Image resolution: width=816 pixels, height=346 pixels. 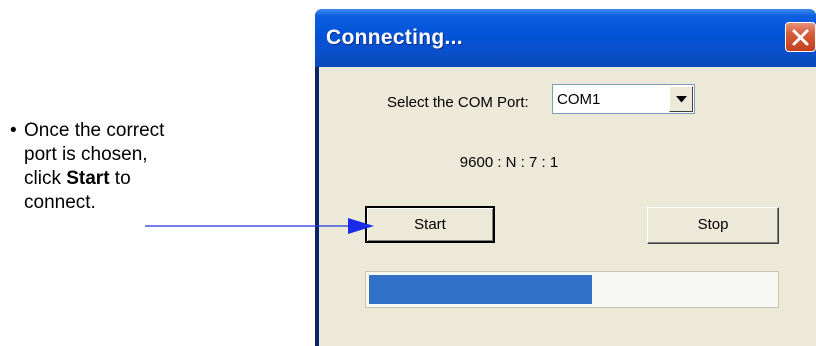 I want to click on connection-progress-bar, so click(x=572, y=289).